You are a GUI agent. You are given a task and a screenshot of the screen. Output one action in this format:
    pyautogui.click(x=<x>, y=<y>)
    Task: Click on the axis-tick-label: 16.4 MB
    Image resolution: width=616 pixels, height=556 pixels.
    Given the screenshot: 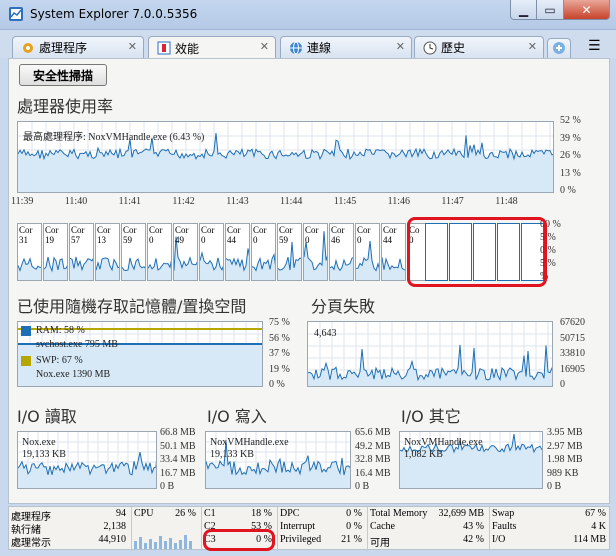 What is the action you would take?
    pyautogui.click(x=373, y=473)
    